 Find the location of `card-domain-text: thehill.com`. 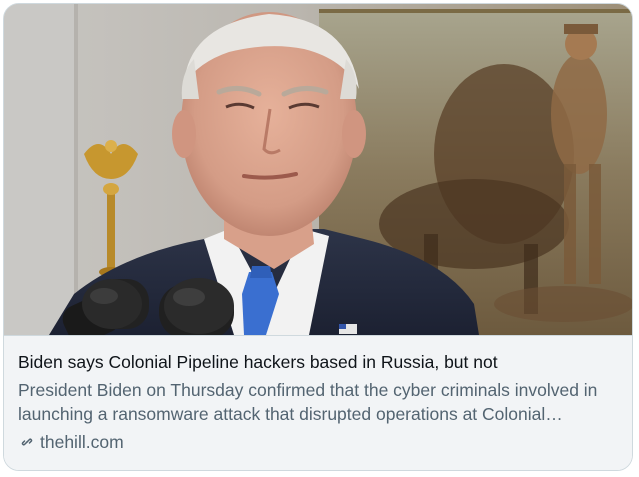

card-domain-text: thehill.com is located at coordinates (82, 442).